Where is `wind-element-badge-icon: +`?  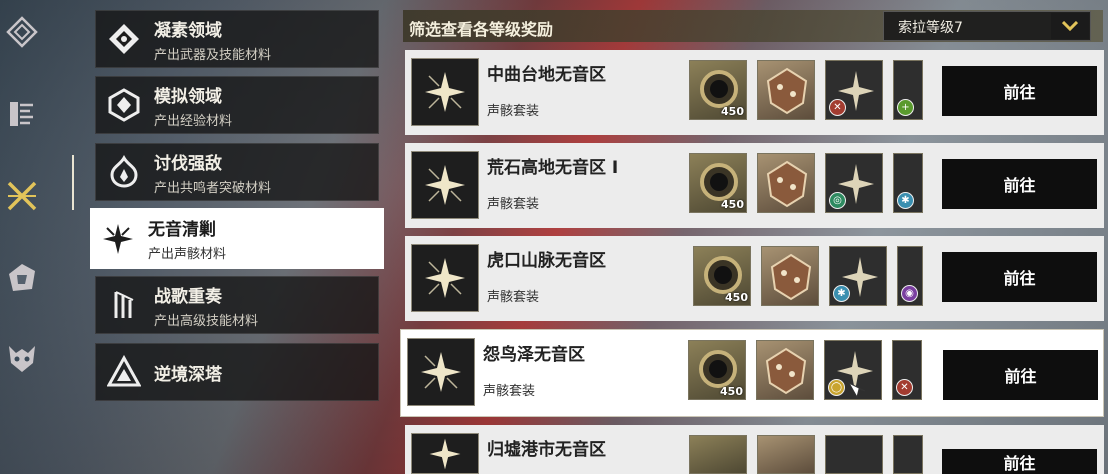
wind-element-badge-icon: + is located at coordinates (905, 107).